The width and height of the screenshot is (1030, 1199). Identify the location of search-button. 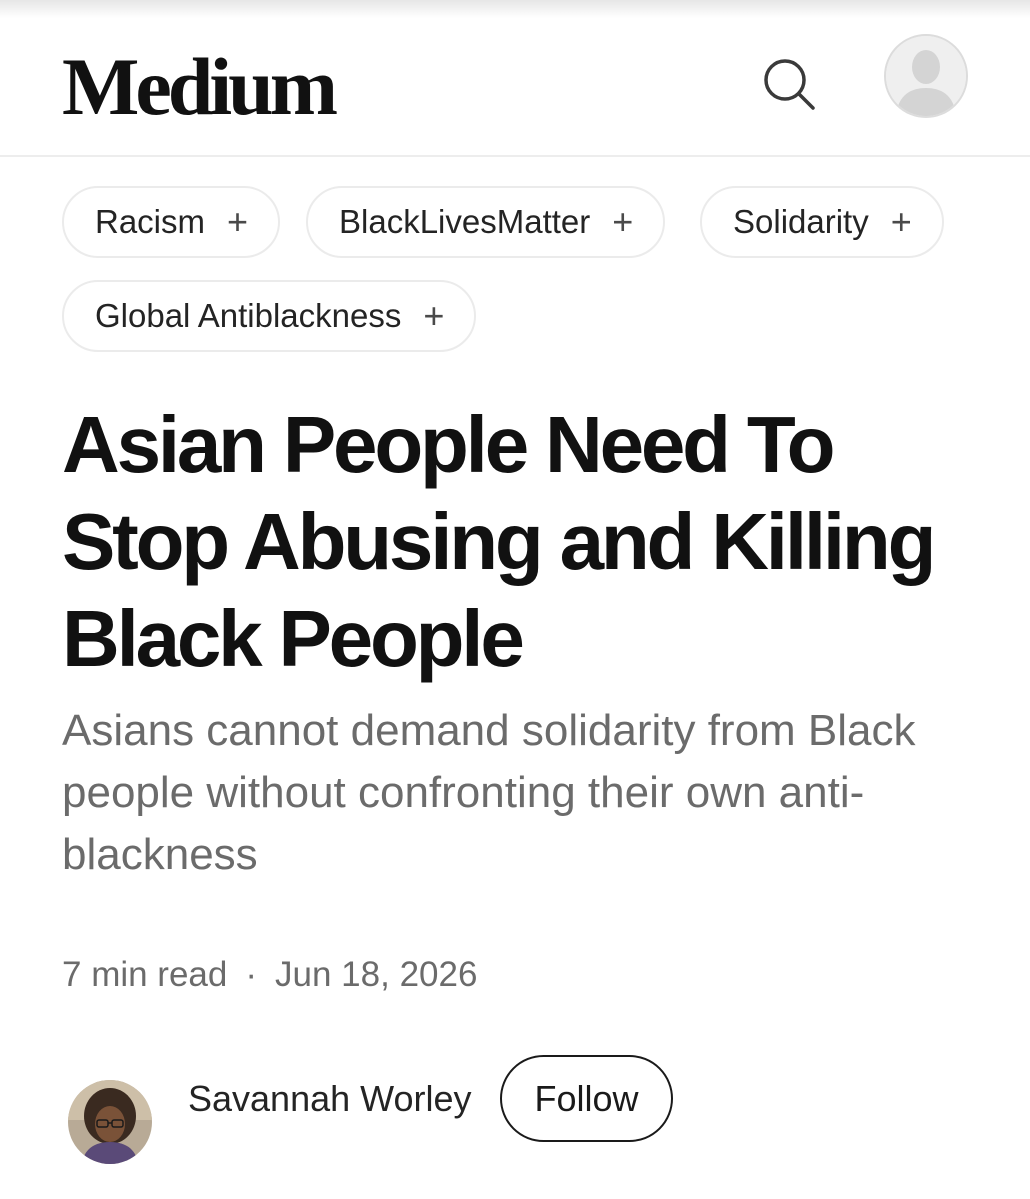
(789, 84).